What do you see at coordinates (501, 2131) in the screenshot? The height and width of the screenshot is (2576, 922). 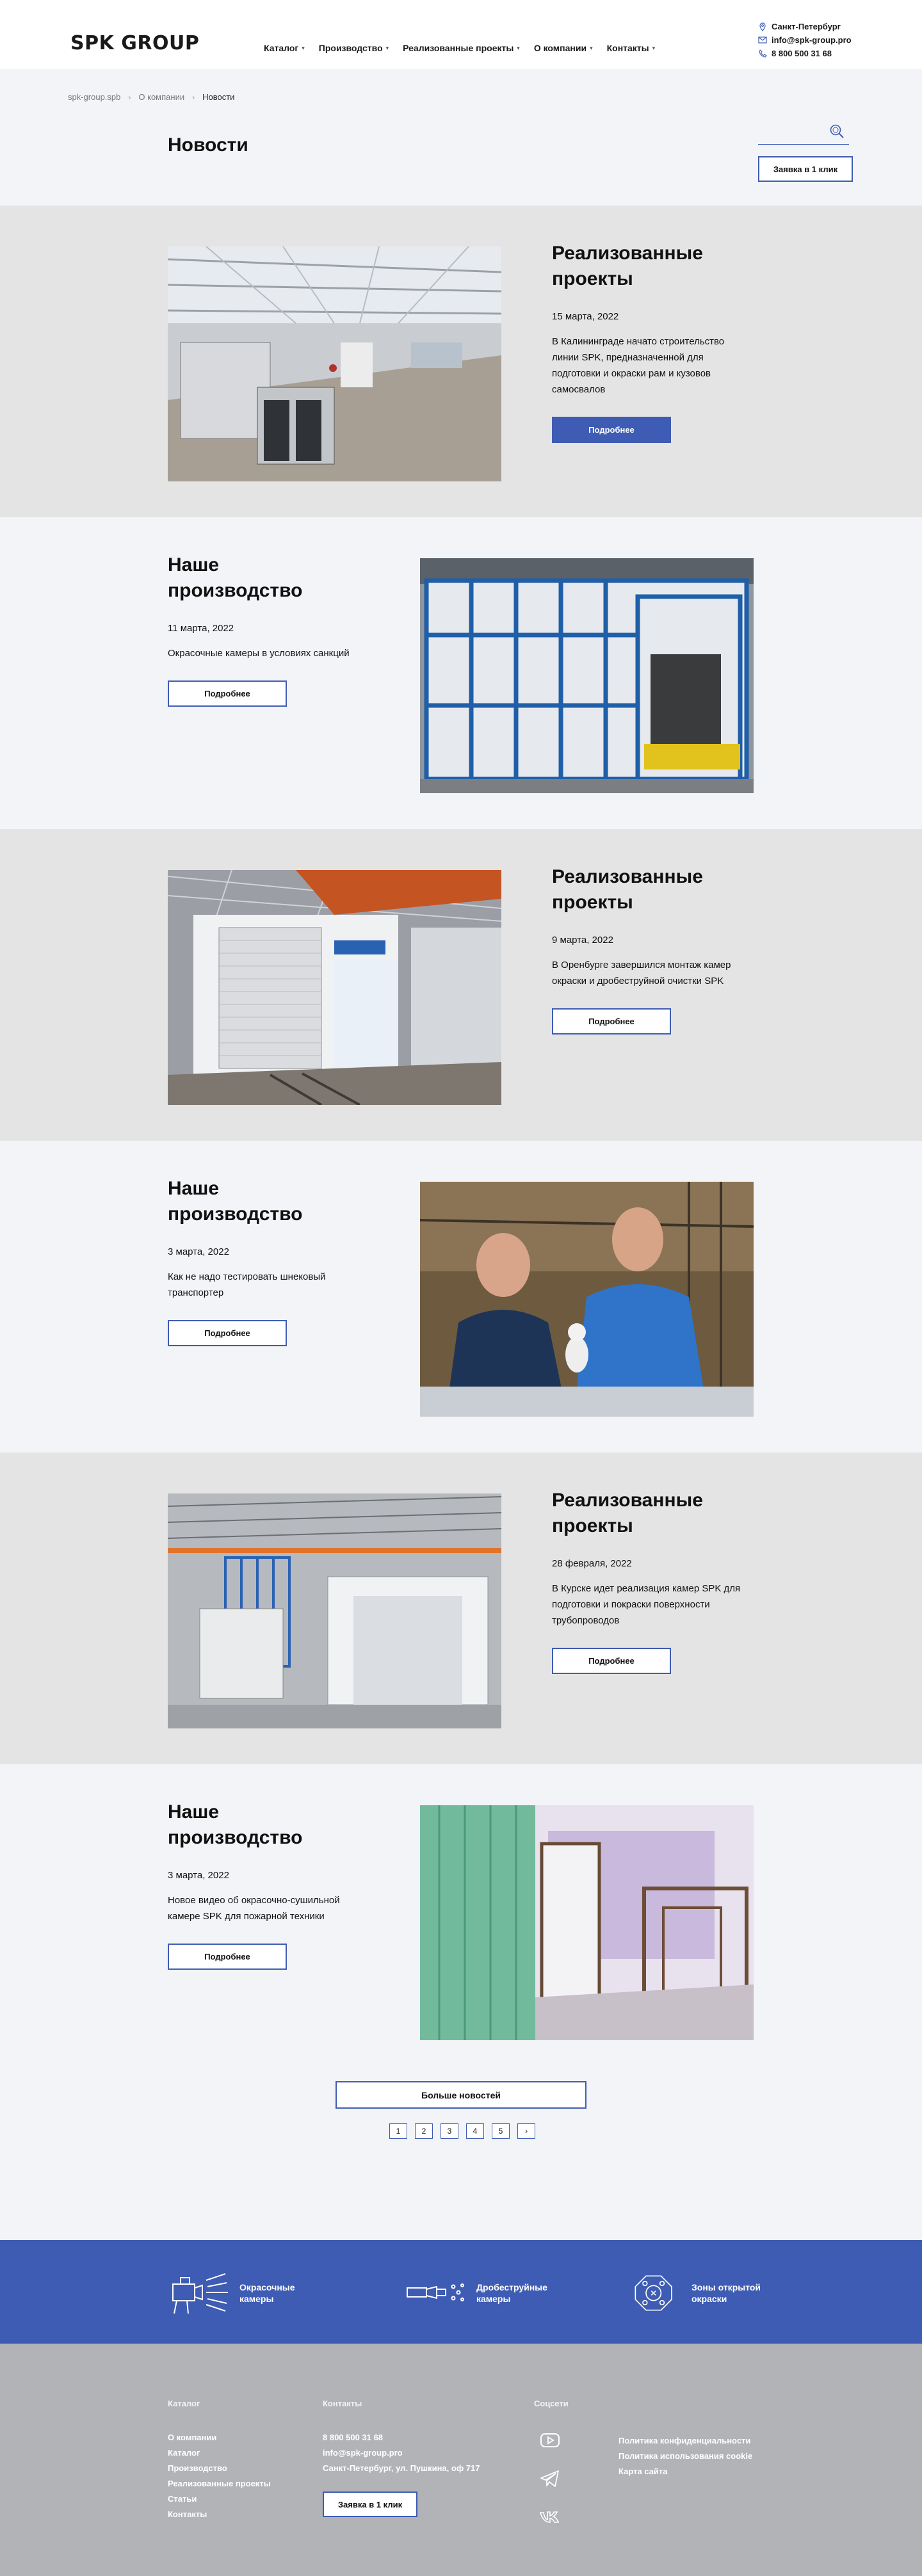 I see `page-button-5: 5` at bounding box center [501, 2131].